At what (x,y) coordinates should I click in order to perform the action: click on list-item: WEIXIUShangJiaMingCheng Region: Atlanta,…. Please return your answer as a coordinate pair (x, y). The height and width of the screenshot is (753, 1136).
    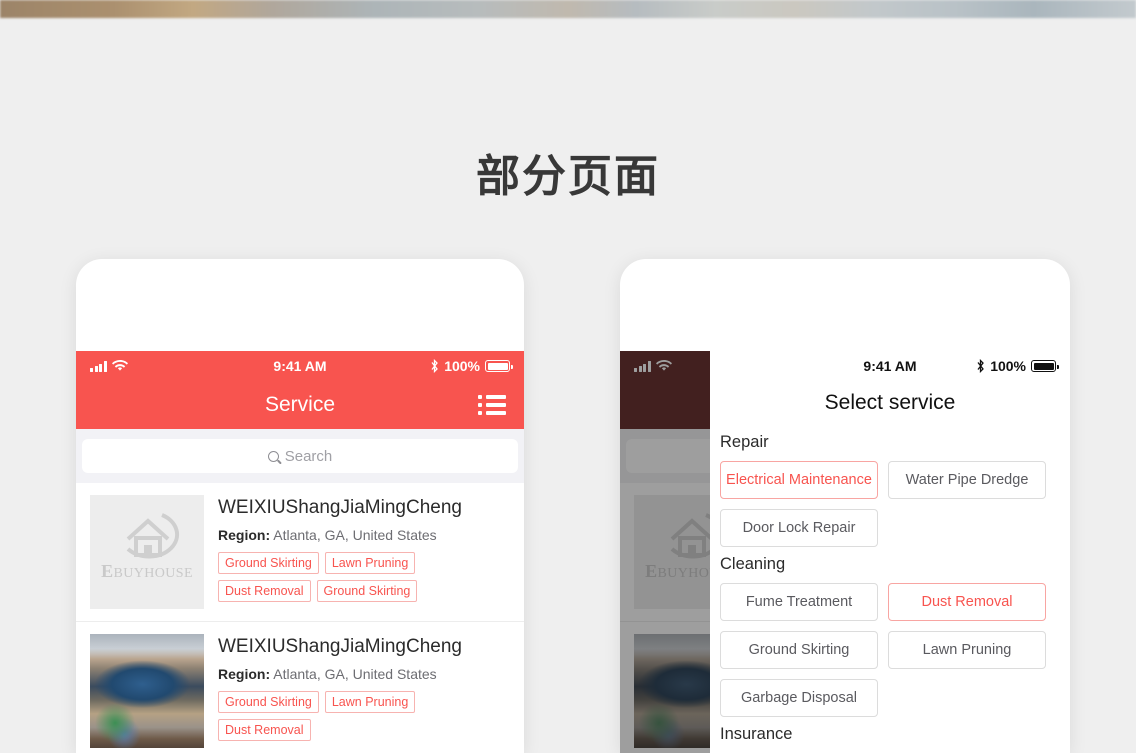
    Looking at the image, I should click on (300, 687).